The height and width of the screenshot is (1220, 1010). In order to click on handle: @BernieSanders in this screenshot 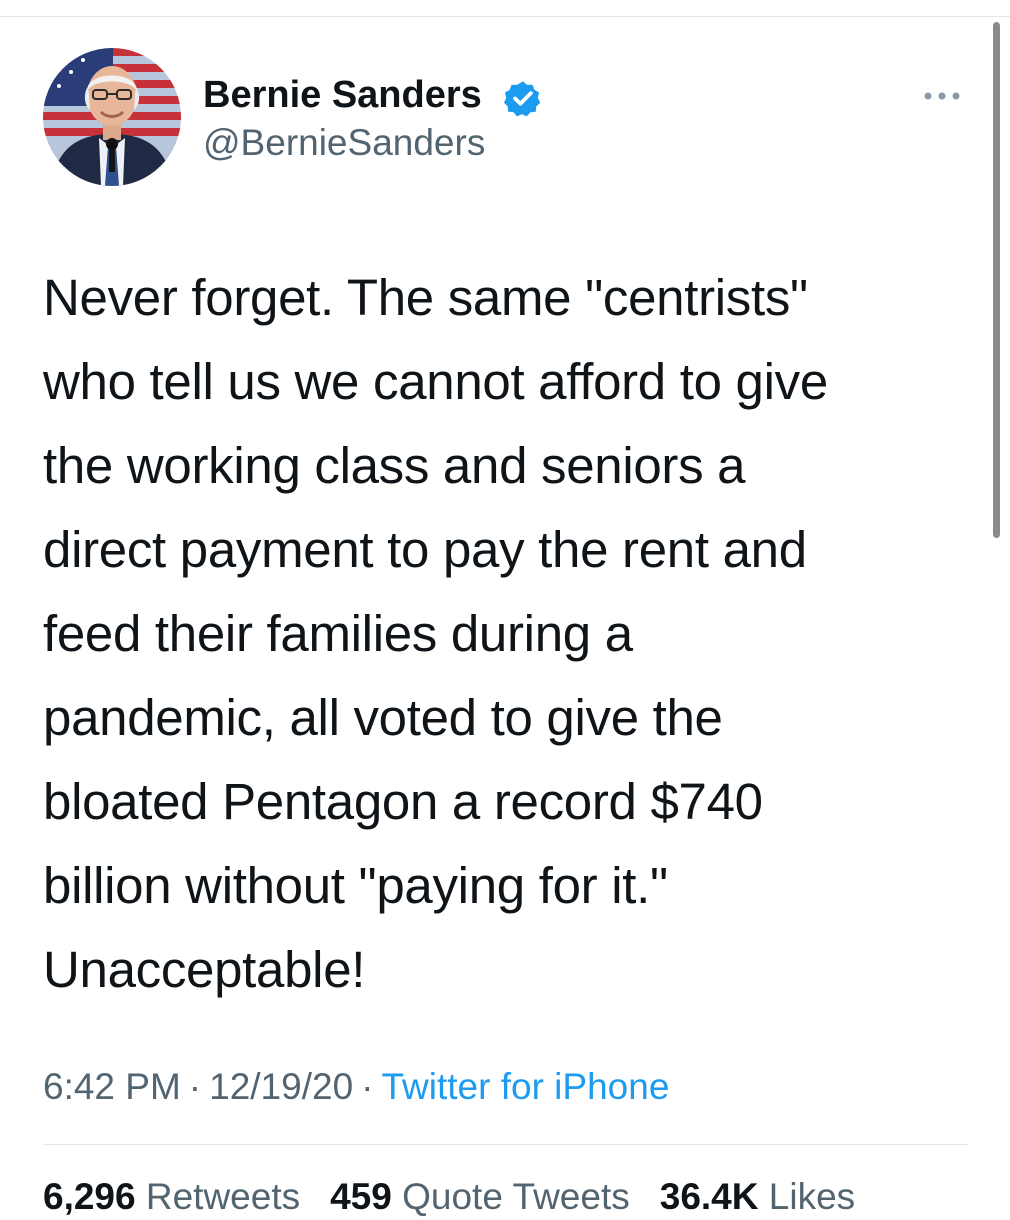, I will do `click(344, 143)`.